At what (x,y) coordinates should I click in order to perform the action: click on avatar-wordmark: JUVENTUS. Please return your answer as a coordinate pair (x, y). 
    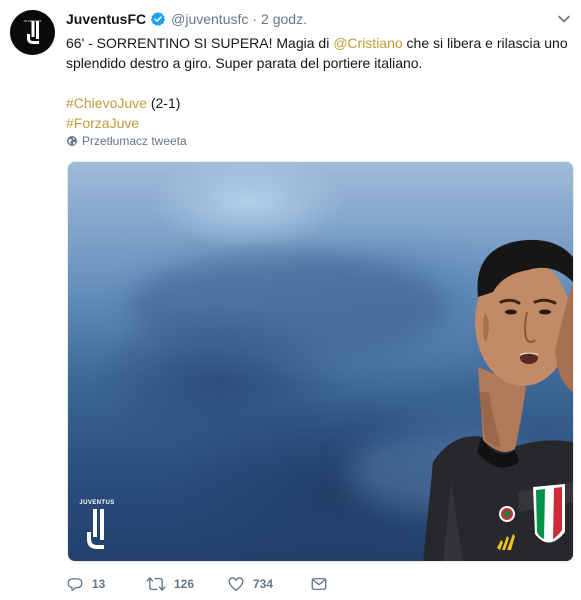
    Looking at the image, I should click on (32, 21).